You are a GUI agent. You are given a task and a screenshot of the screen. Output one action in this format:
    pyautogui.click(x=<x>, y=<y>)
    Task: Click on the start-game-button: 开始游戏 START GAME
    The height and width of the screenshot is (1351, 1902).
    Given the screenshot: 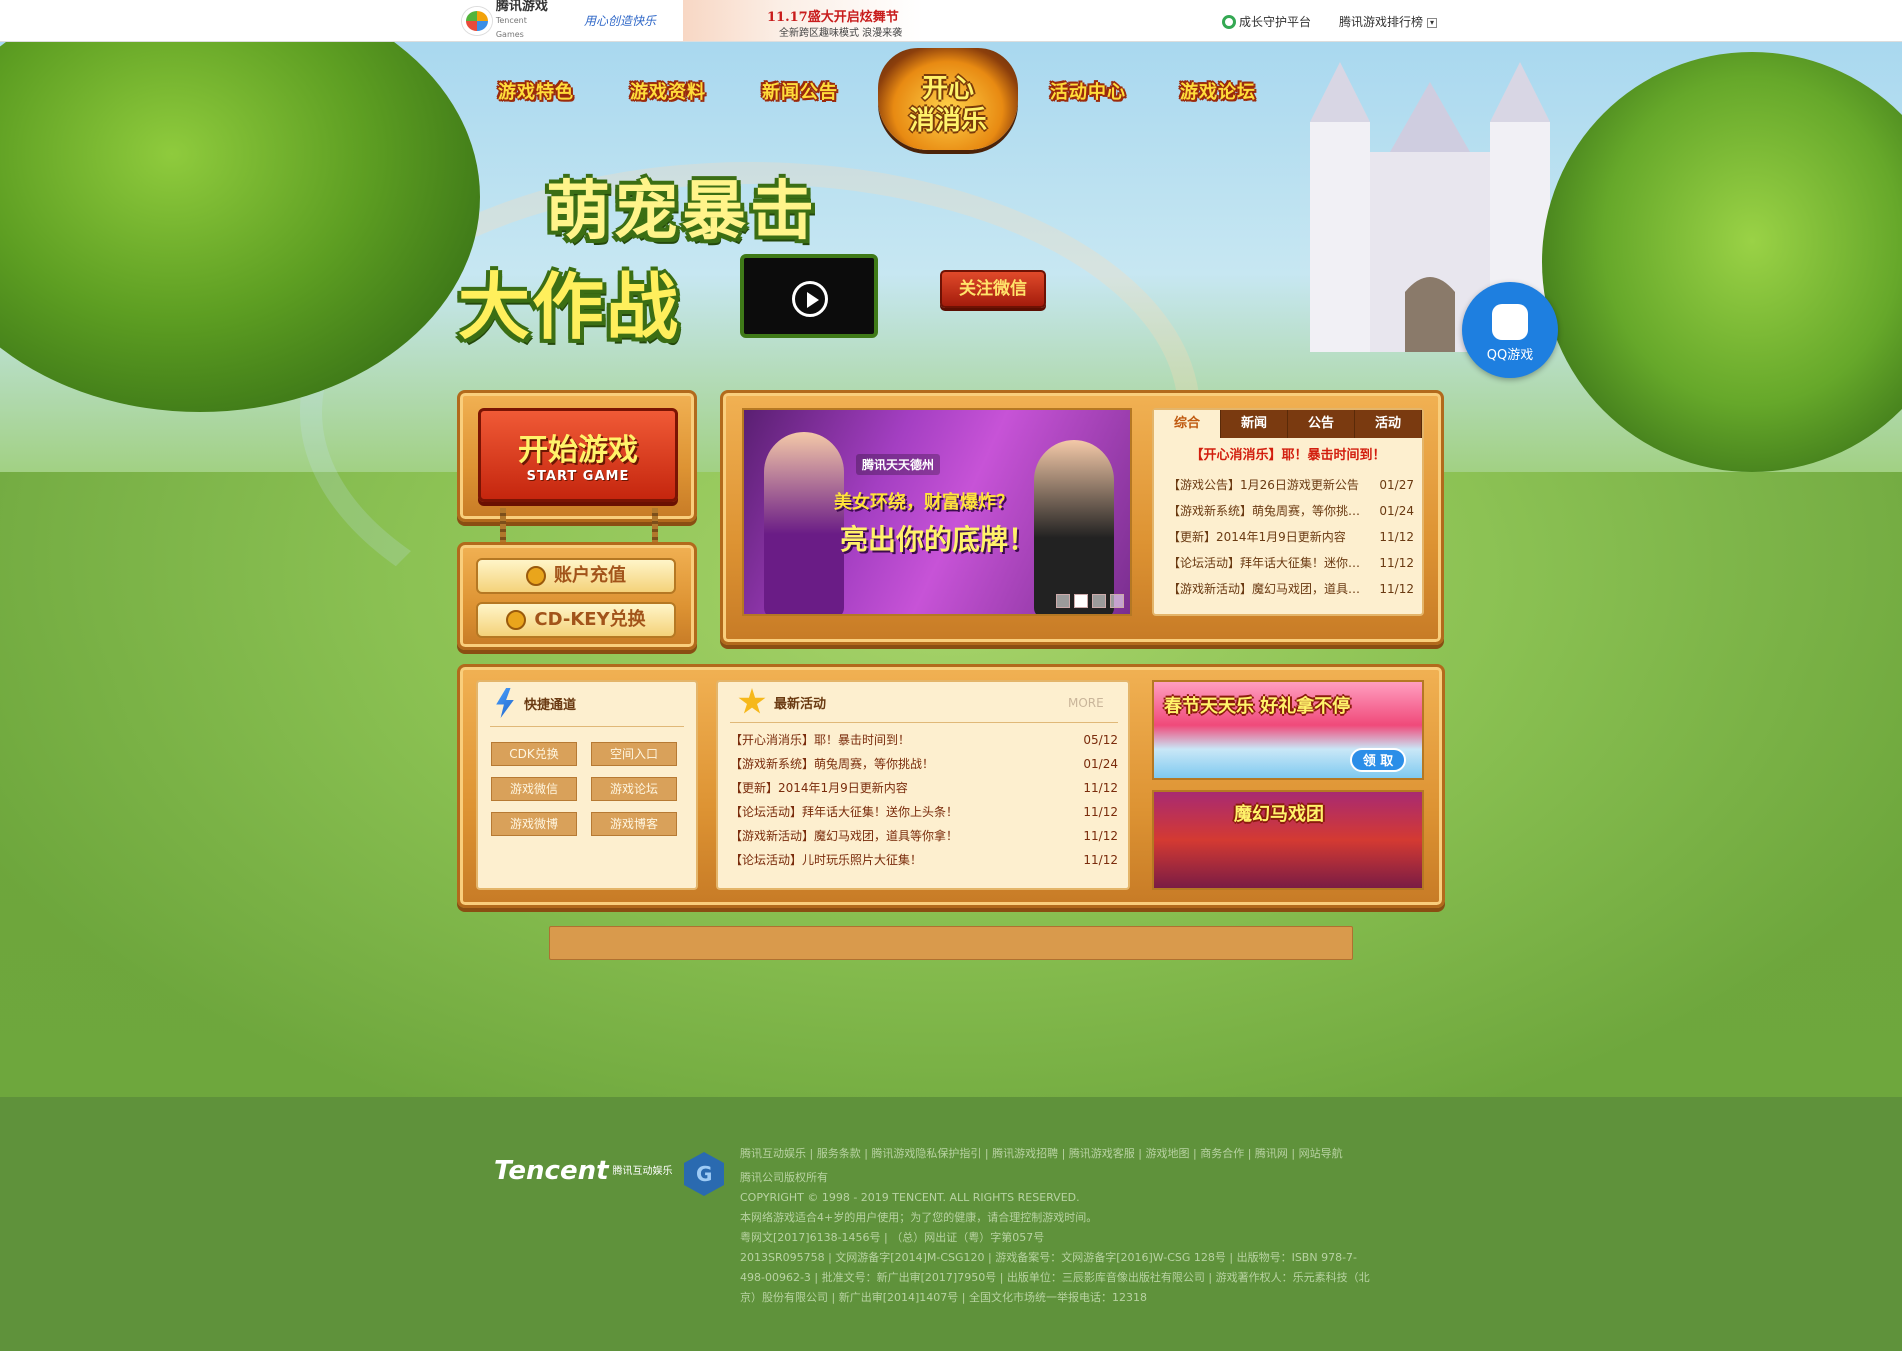 What is the action you would take?
    pyautogui.click(x=578, y=455)
    